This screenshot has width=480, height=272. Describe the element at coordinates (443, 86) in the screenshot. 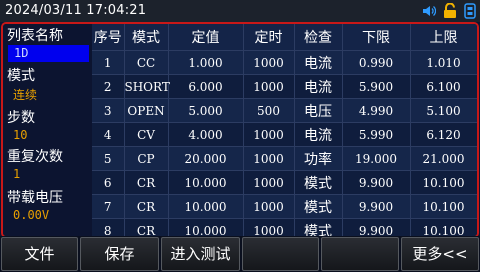

I see `cell-upper-limit: 6.100` at that location.